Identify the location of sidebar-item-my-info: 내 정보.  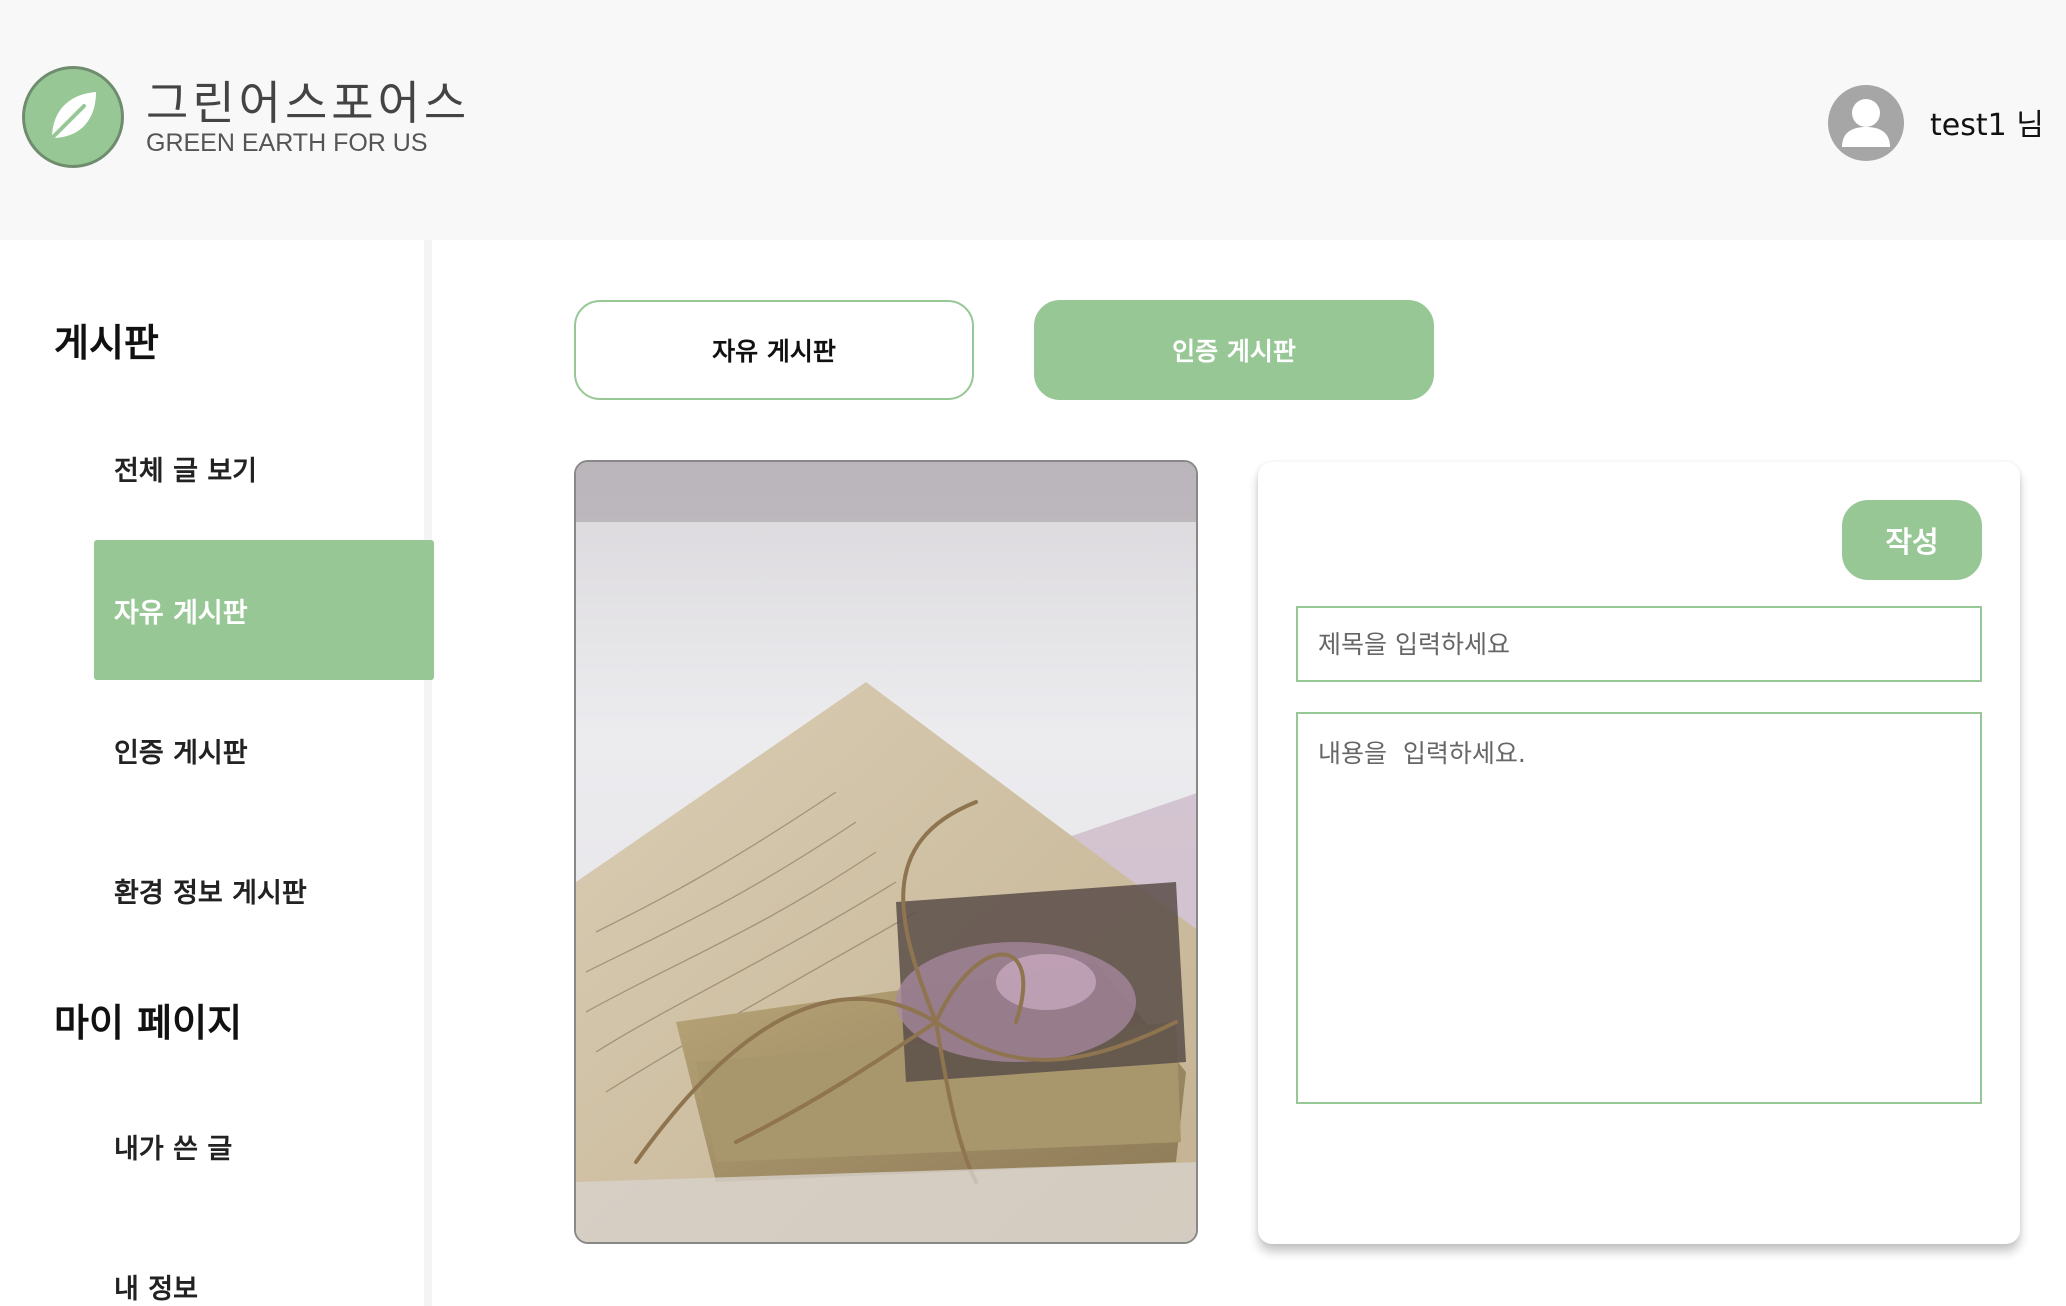
(264, 1261).